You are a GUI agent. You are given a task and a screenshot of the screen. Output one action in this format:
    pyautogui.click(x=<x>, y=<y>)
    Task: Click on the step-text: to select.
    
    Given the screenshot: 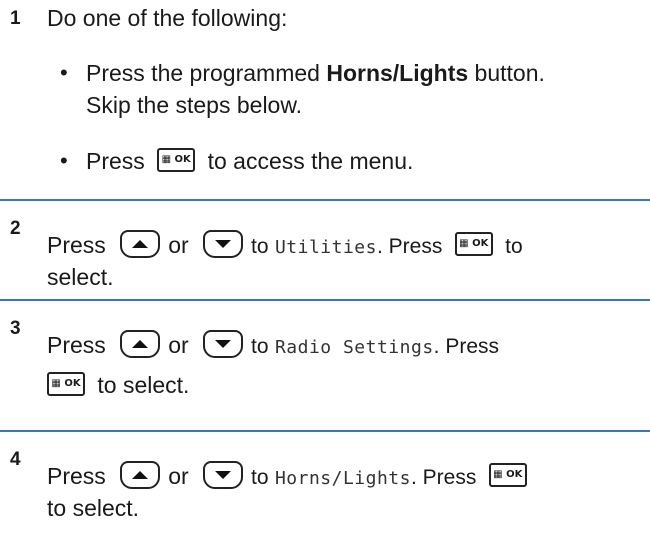 What is the action you would take?
    pyautogui.click(x=143, y=385)
    